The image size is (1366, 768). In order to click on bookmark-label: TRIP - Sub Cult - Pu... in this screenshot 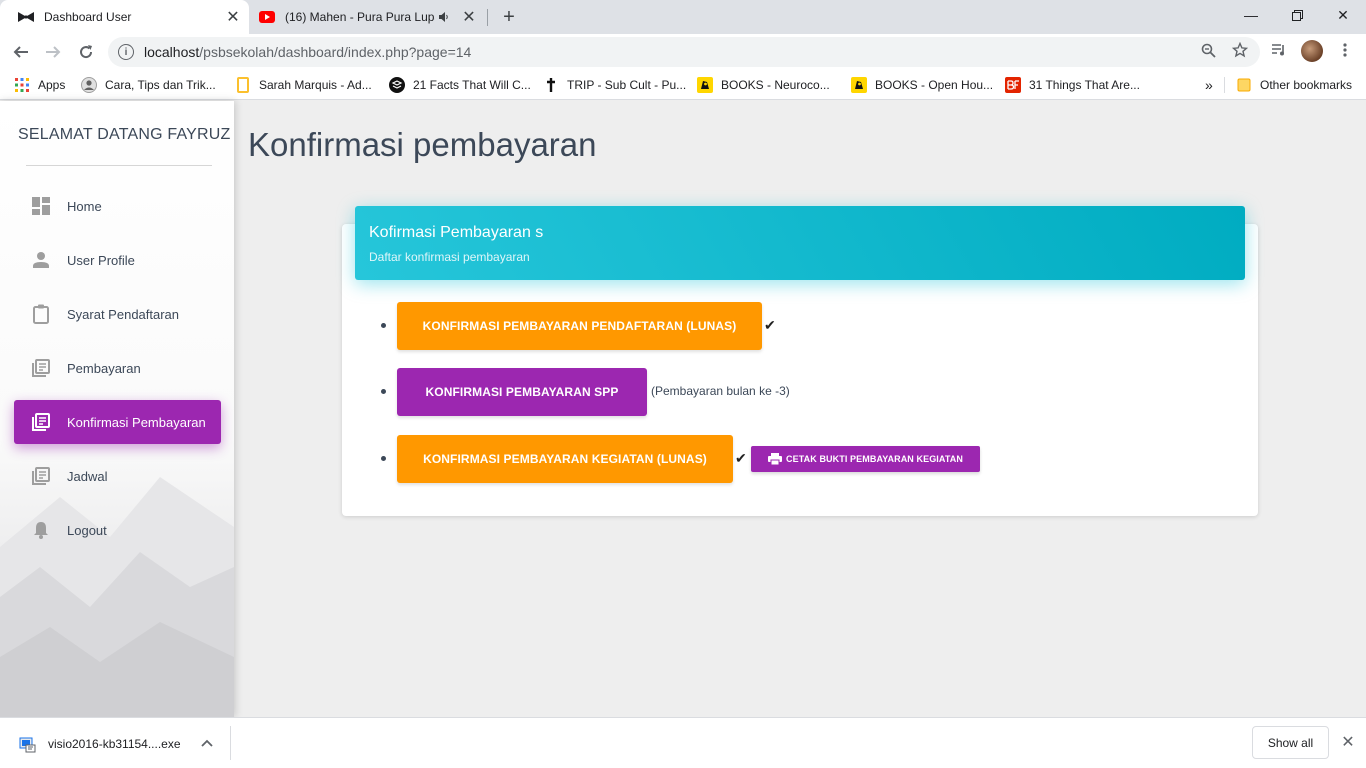, I will do `click(627, 85)`.